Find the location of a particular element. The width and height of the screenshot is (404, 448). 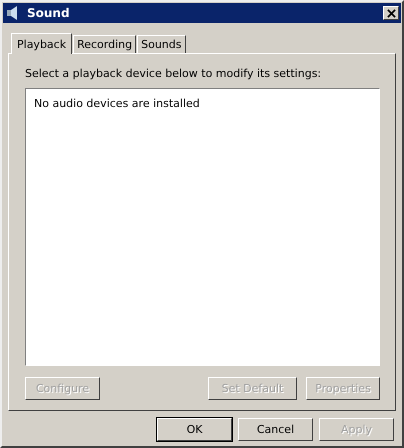

close-icon is located at coordinates (391, 13).